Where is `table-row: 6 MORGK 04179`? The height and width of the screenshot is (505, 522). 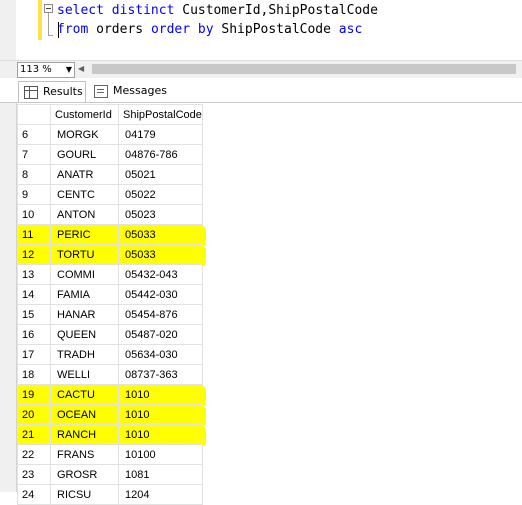 table-row: 6 MORGK 04179 is located at coordinates (110, 134).